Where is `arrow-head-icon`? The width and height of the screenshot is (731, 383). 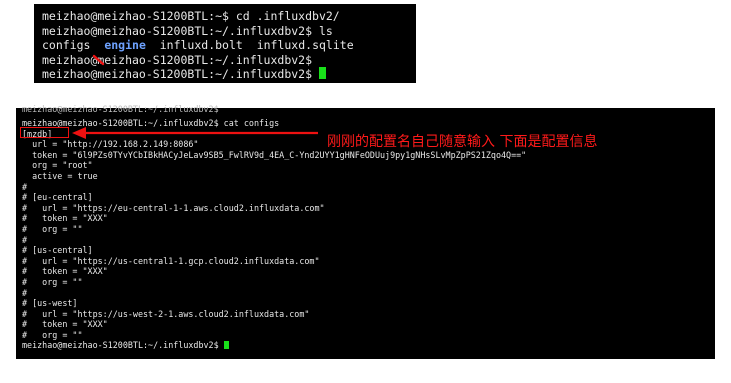 arrow-head-icon is located at coordinates (79, 133).